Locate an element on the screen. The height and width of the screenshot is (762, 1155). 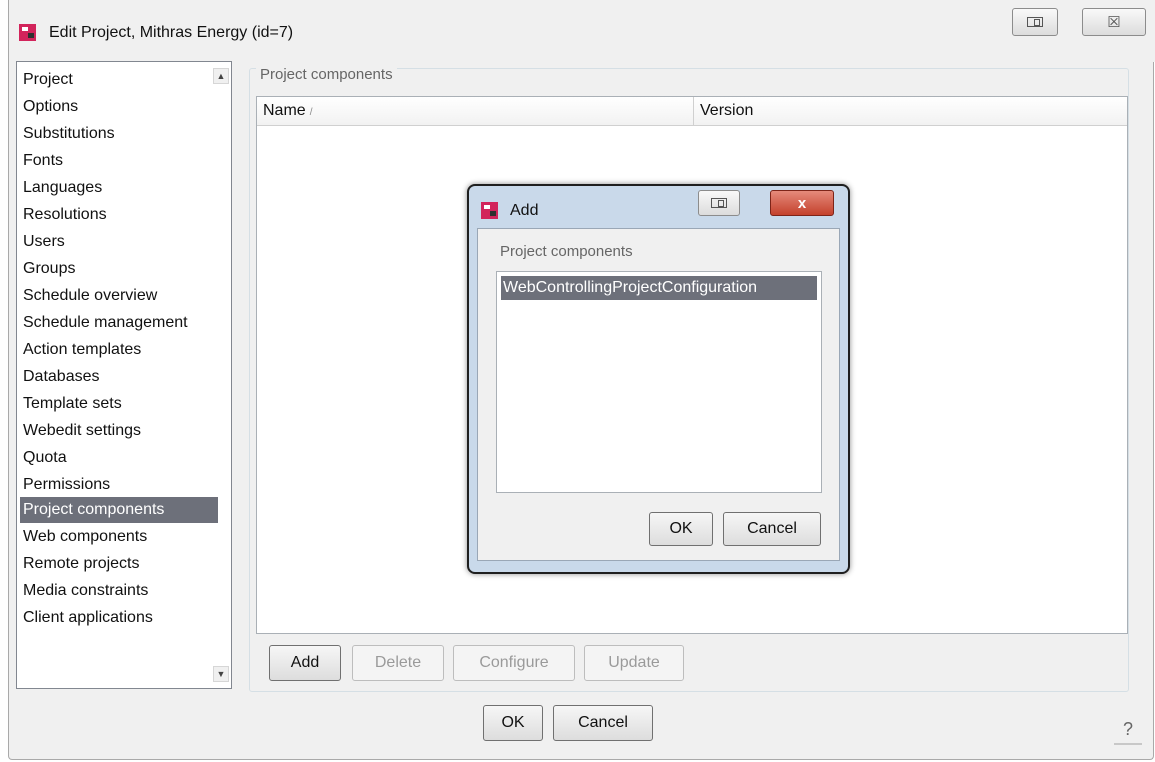
nav-item-template-sets: Template sets is located at coordinates (73, 404).